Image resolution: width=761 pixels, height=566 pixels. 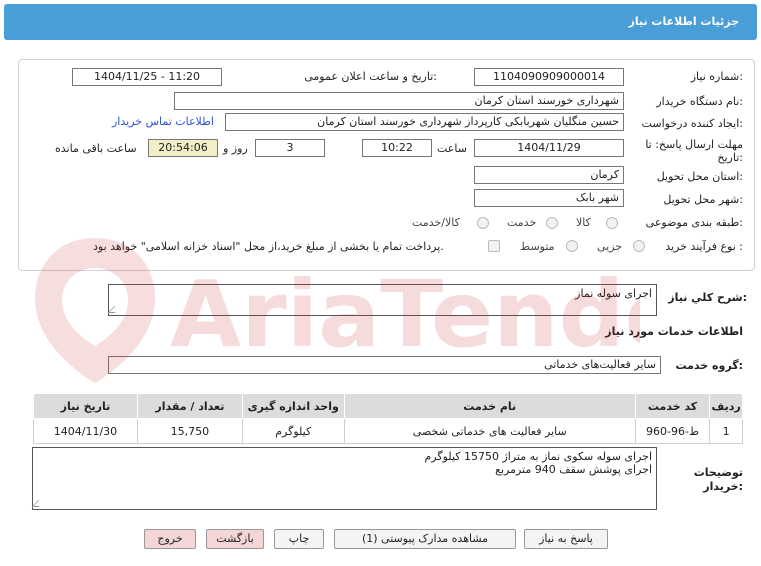 I want to click on deadline-time-field: 10:22, so click(x=397, y=148).